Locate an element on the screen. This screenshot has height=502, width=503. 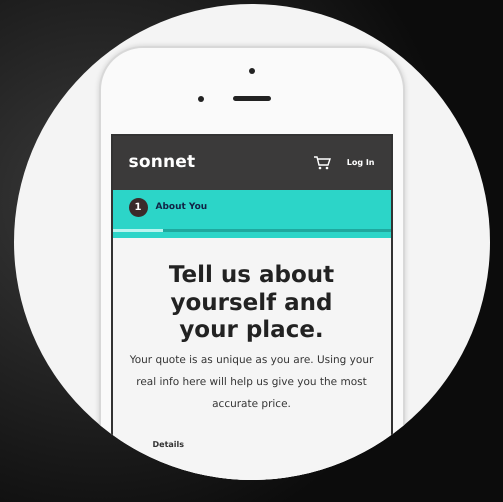
sensor-icon is located at coordinates (201, 99).